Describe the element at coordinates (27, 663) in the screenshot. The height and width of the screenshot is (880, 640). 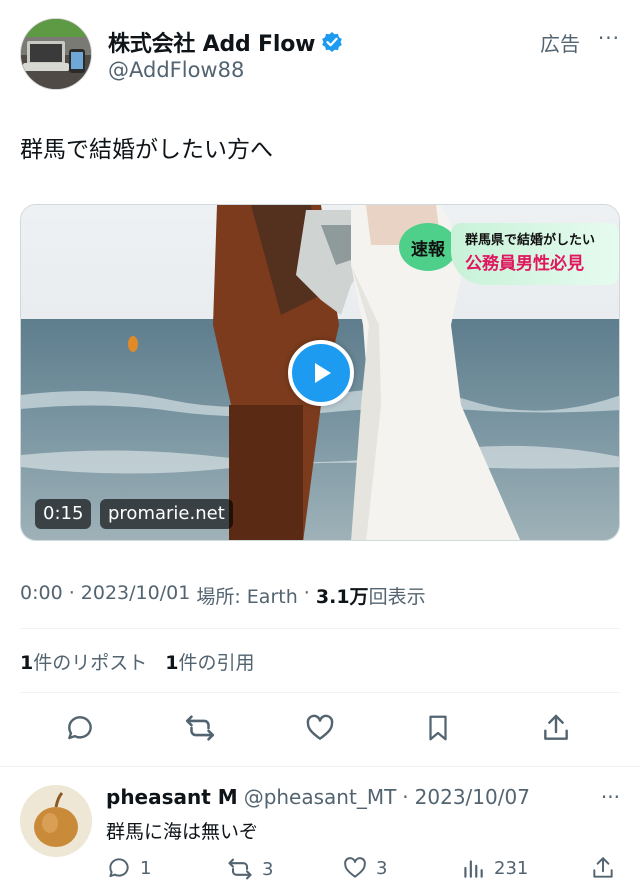
I see `reposts-count: 1` at that location.